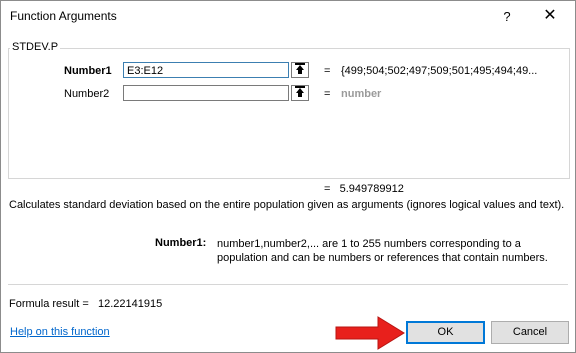 This screenshot has height=353, width=576. What do you see at coordinates (88, 71) in the screenshot?
I see `arg-label-number1: Number1` at bounding box center [88, 71].